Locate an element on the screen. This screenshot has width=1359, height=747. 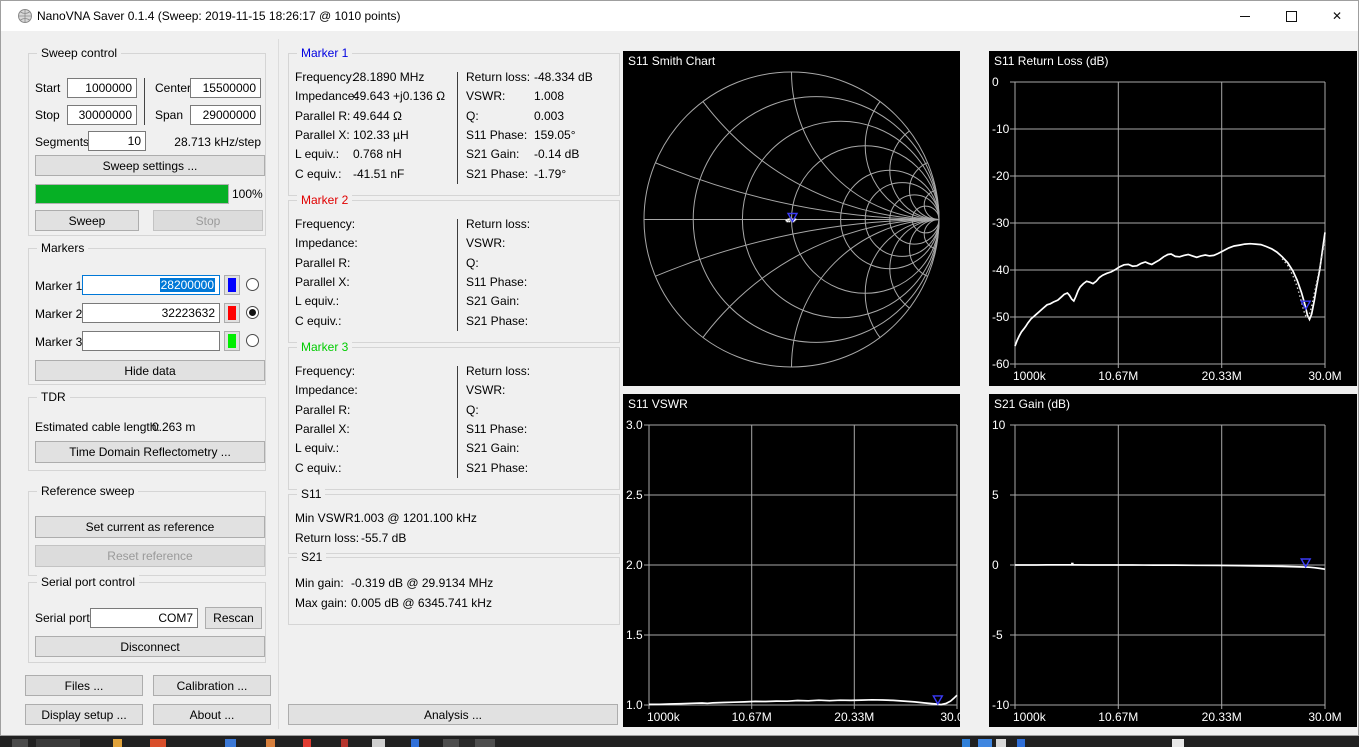
marker2-radio is located at coordinates (252, 312).